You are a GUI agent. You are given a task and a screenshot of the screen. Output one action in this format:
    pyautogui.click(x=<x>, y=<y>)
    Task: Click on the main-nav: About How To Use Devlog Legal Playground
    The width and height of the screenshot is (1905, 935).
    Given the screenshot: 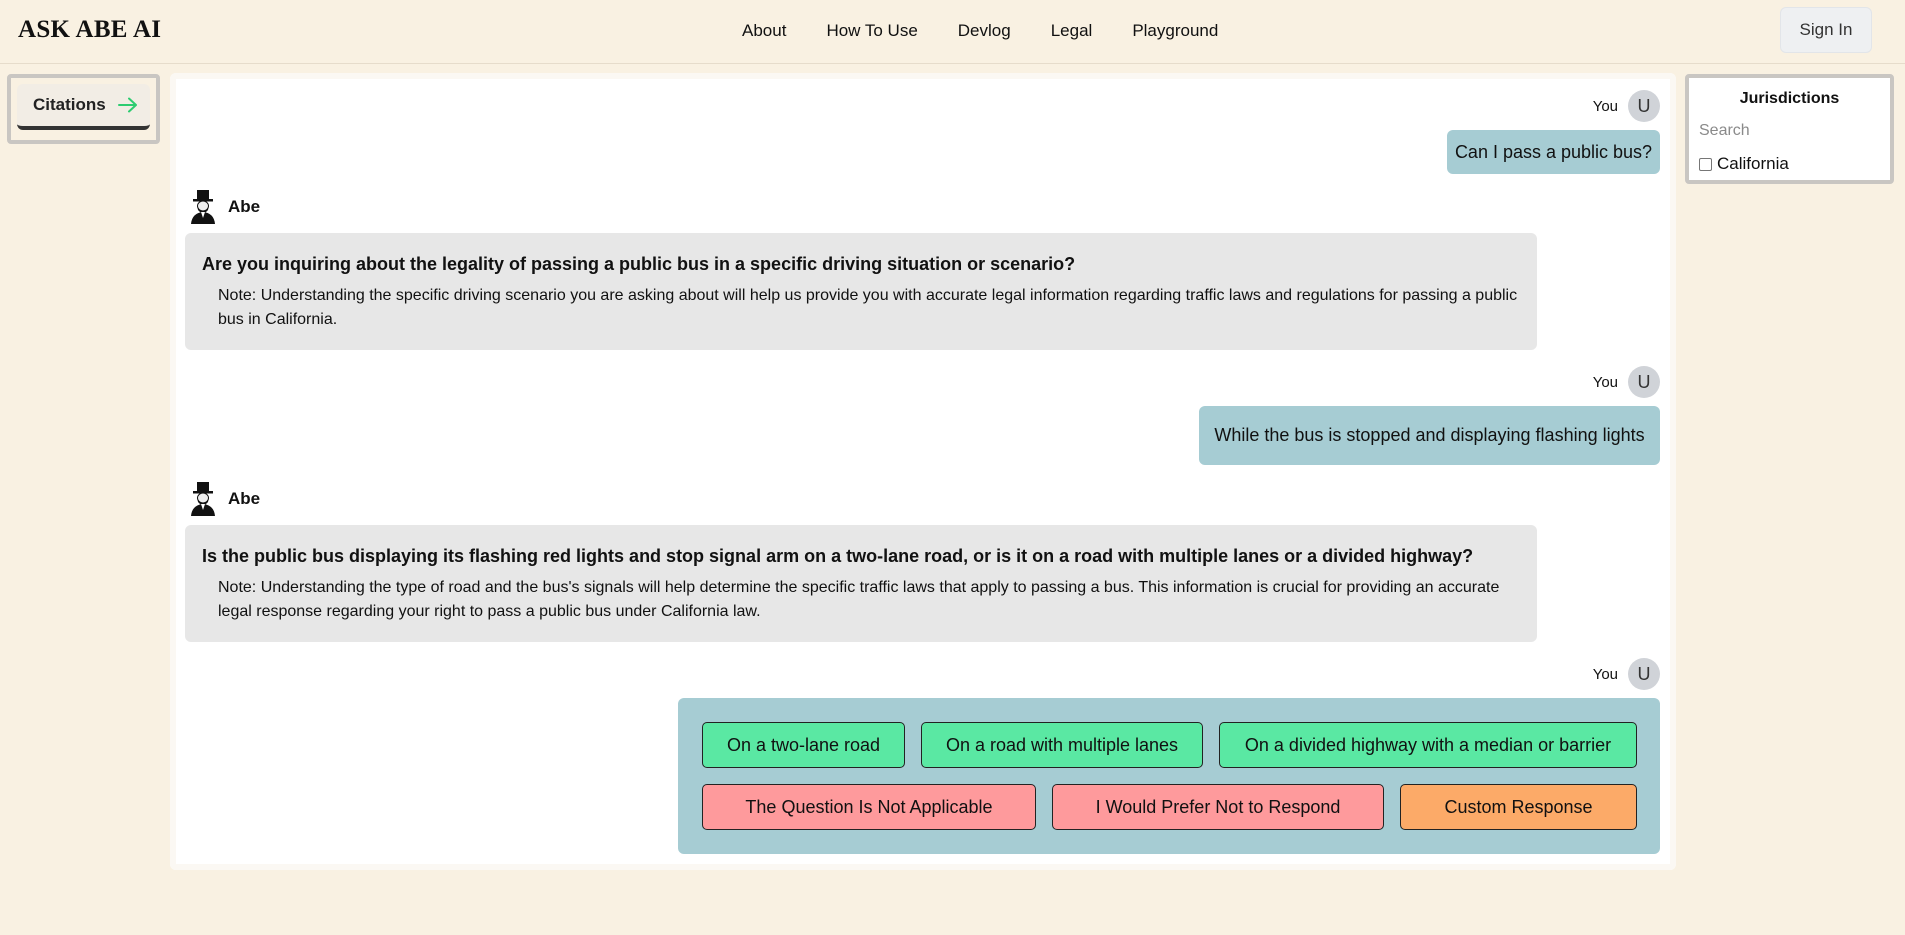 What is the action you would take?
    pyautogui.click(x=980, y=31)
    